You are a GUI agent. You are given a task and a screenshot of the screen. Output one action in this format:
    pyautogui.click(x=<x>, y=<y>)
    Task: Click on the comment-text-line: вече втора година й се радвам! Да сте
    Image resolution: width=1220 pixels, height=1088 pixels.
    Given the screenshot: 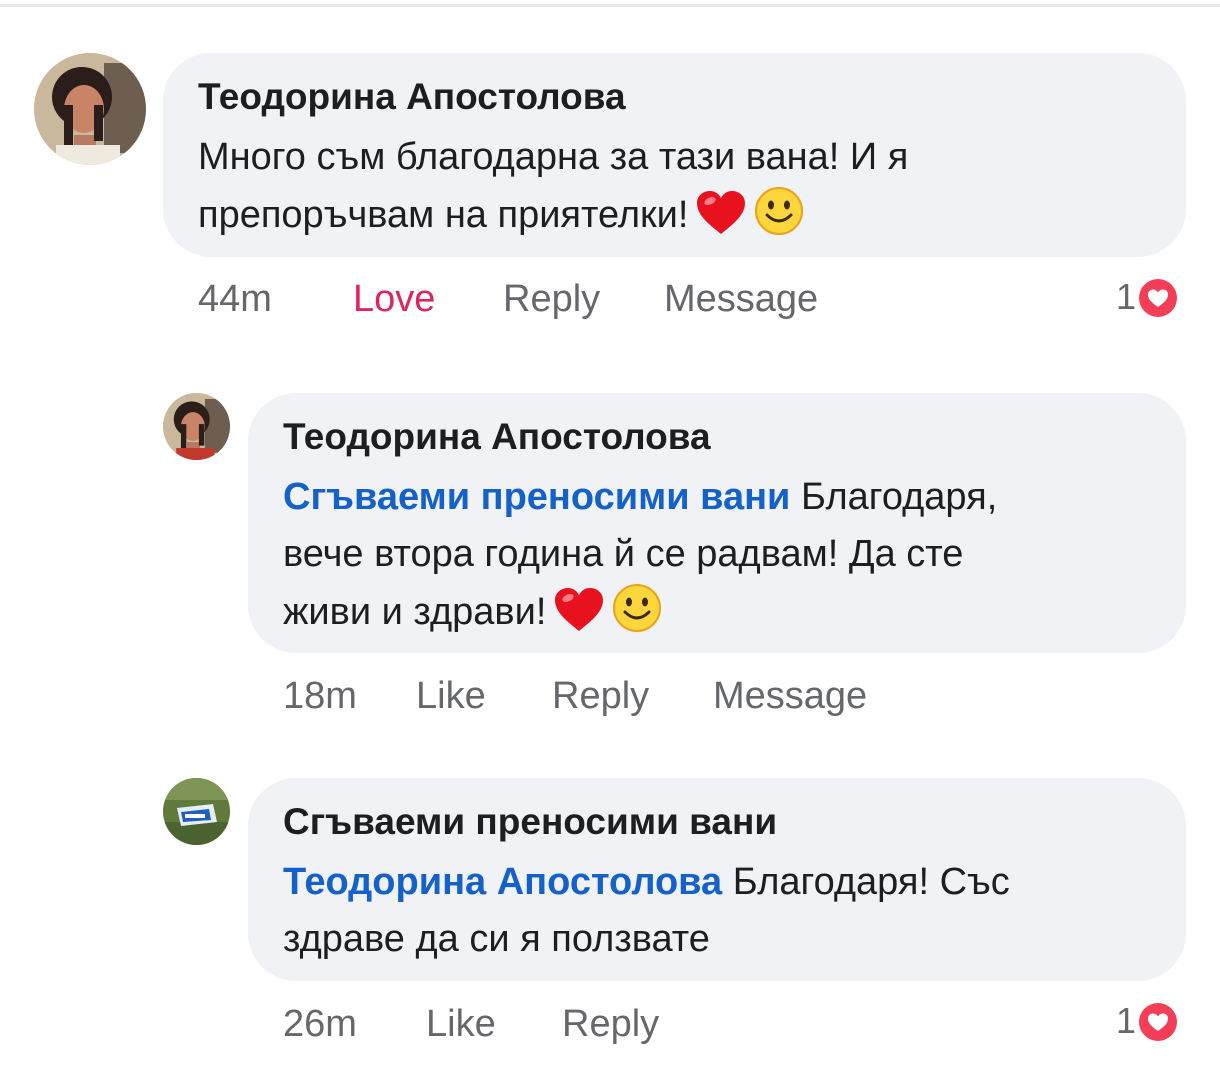 What is the action you would take?
    pyautogui.click(x=623, y=554)
    